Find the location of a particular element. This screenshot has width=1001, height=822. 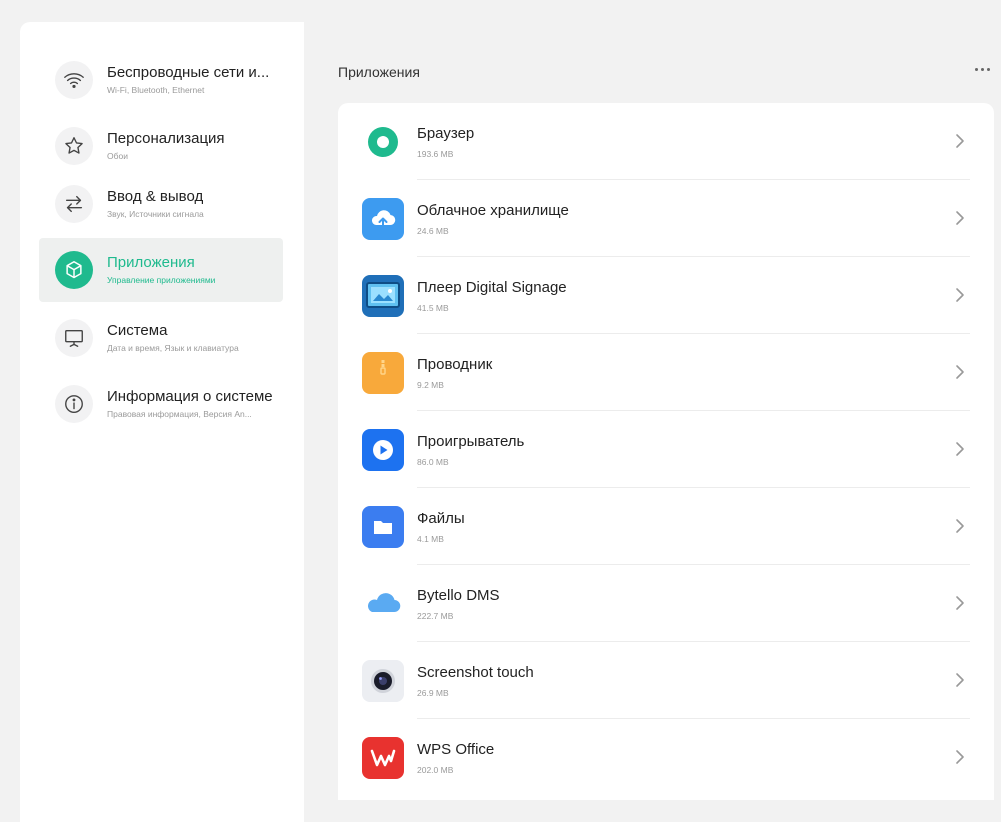

list-item: Screenshot touch 26.9 MB is located at coordinates (666, 680).